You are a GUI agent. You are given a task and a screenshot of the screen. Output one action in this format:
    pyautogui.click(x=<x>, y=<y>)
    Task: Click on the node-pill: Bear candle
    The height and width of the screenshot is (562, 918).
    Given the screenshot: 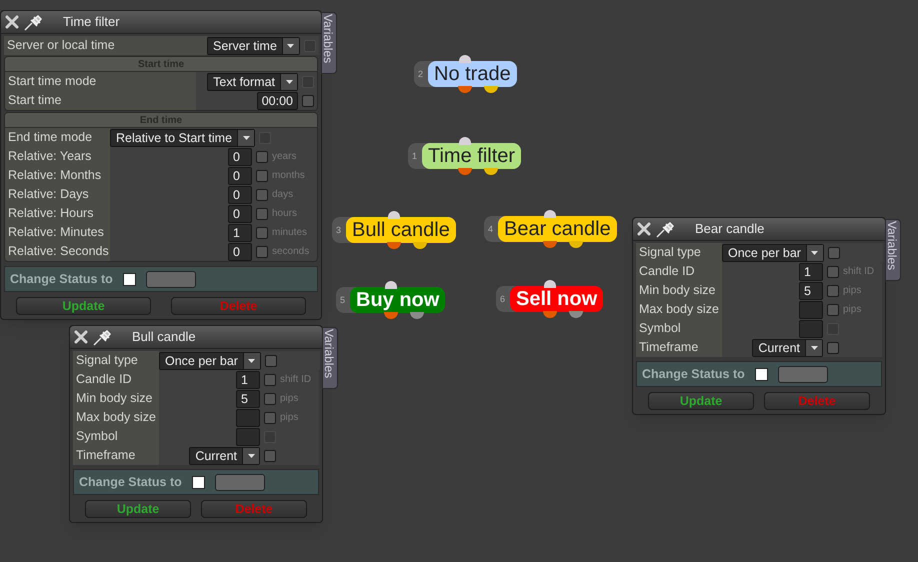 What is the action you would take?
    pyautogui.click(x=557, y=229)
    